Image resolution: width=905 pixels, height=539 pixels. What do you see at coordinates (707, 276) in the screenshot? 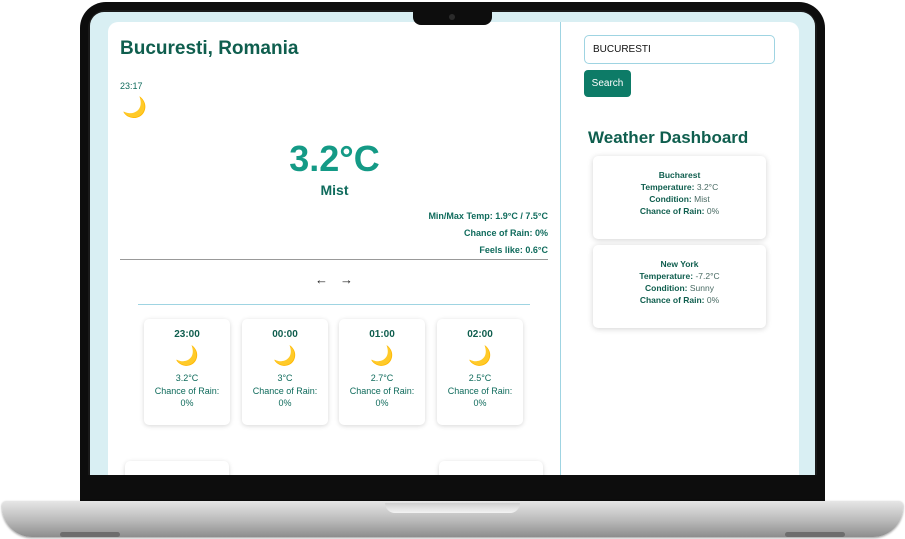
I see `temp-value: -7.2°C` at bounding box center [707, 276].